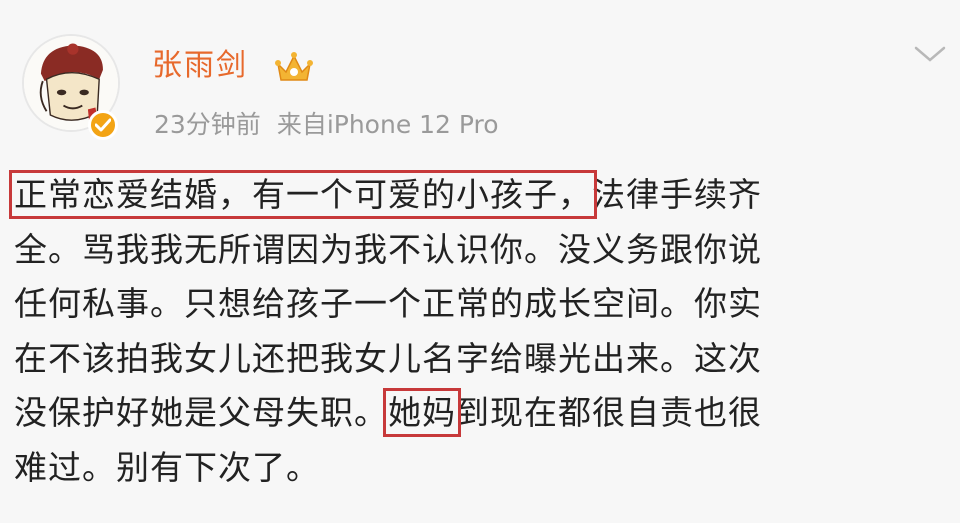  I want to click on highlighted-text: 正常恋爱结婚，有一个可爱的小孩子，, so click(303, 194).